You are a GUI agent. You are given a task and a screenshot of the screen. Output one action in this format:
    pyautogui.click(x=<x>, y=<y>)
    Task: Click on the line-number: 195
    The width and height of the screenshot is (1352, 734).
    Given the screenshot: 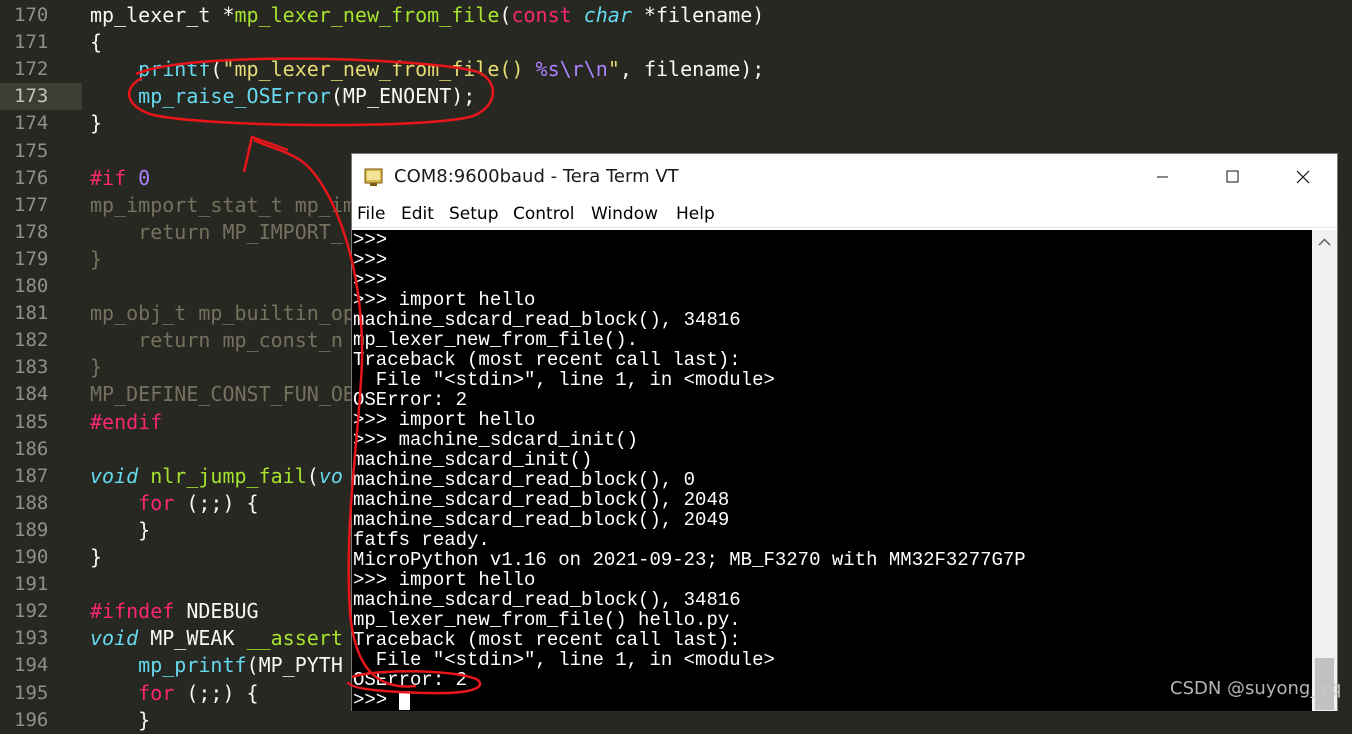 What is the action you would take?
    pyautogui.click(x=31, y=692)
    